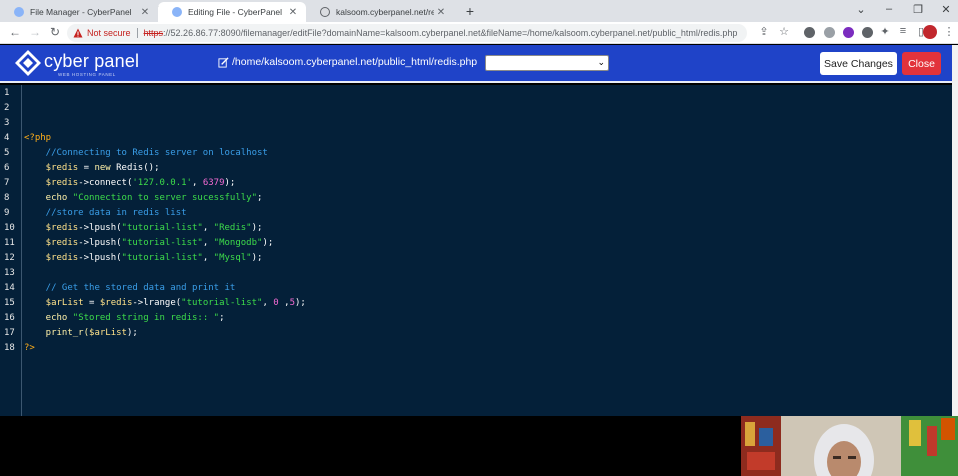 This screenshot has height=476, width=958. What do you see at coordinates (87, 74) in the screenshot?
I see `brand-tagline: WEB HOSTING PANEL` at bounding box center [87, 74].